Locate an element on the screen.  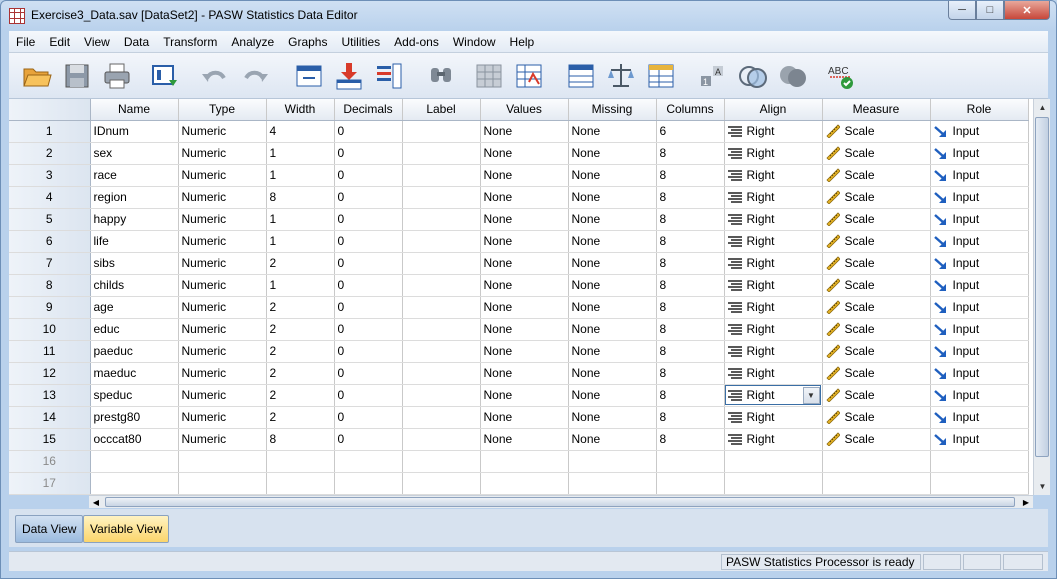
weight-cases-icon is located at coordinates (621, 76).